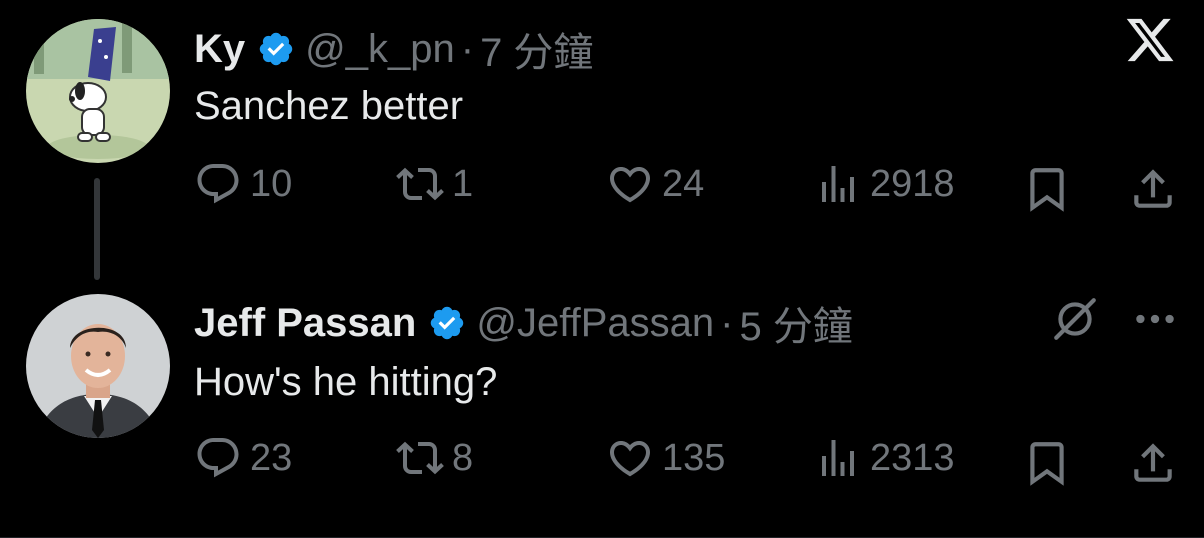  I want to click on tweet-header: Ky @_k_pn · 7 分鐘, so click(393, 49).